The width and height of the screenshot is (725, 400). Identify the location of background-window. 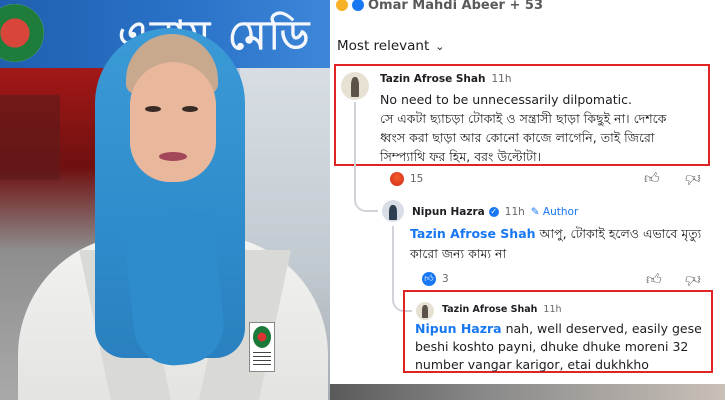
(30, 137).